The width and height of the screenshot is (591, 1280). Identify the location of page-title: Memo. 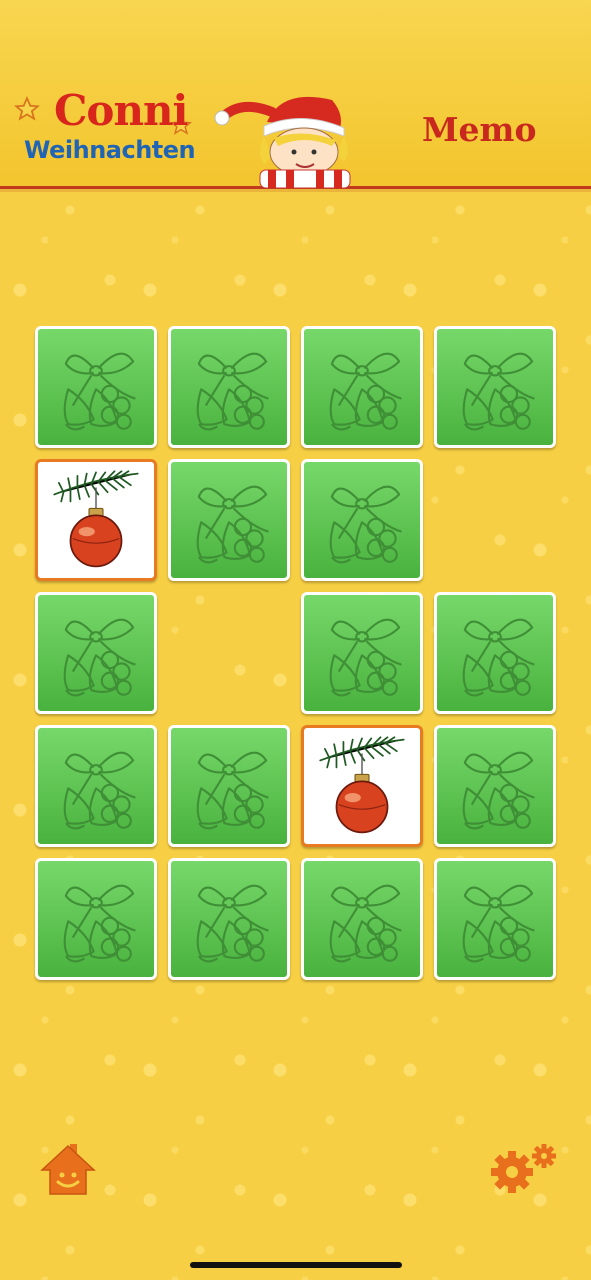
(479, 129).